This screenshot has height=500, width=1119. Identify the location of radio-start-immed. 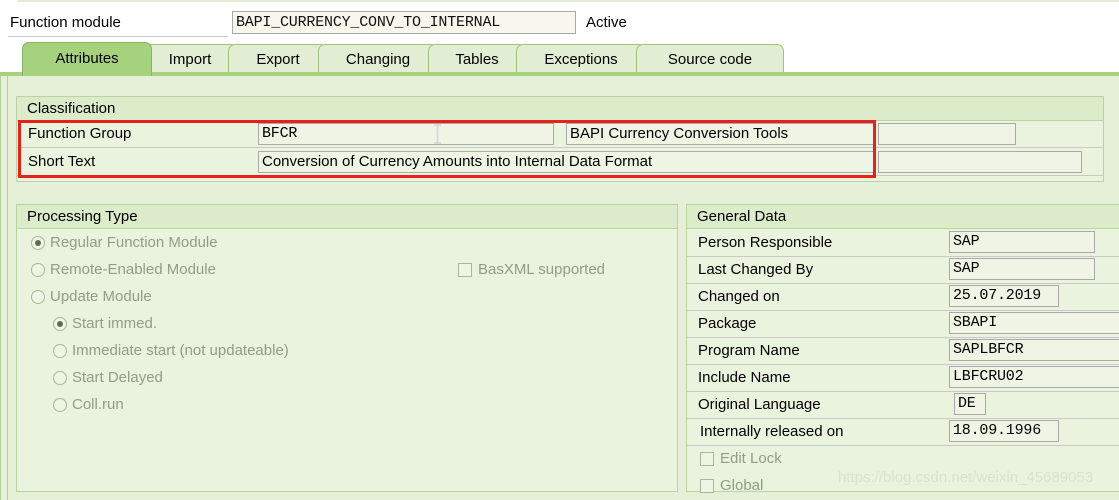
(60, 324).